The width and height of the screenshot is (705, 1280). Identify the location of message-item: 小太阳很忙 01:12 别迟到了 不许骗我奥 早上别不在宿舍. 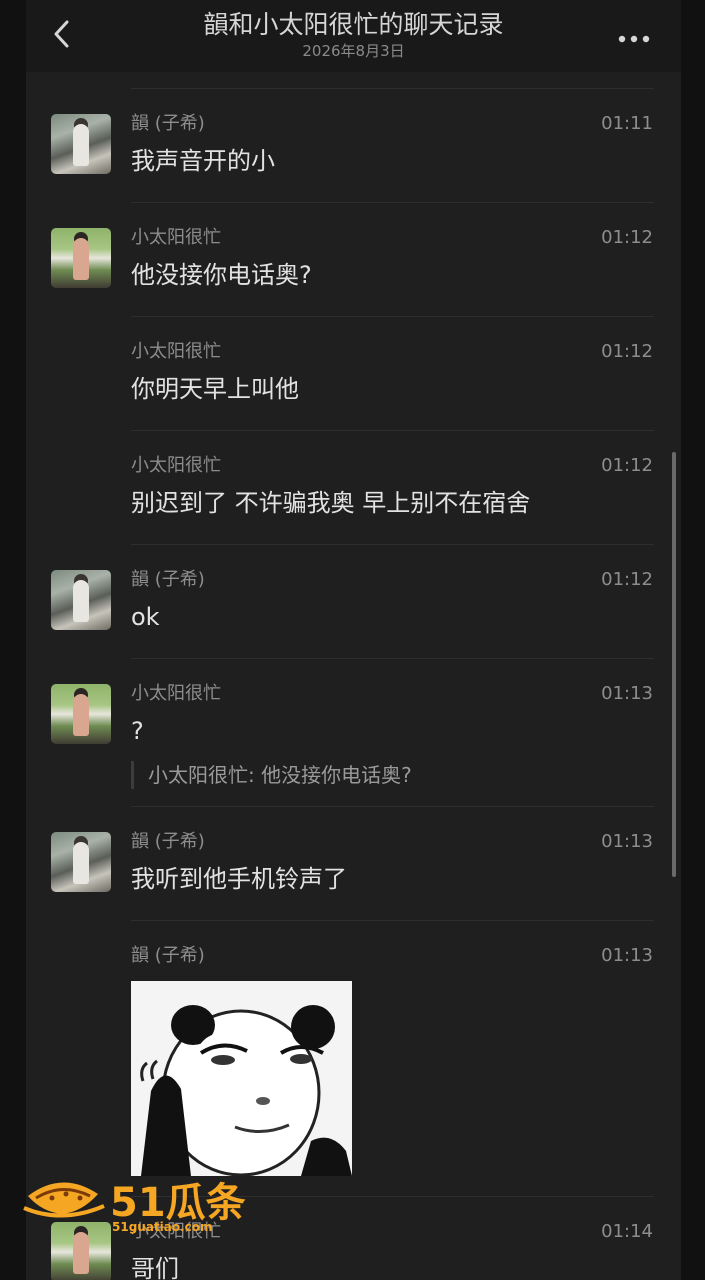
(353, 487).